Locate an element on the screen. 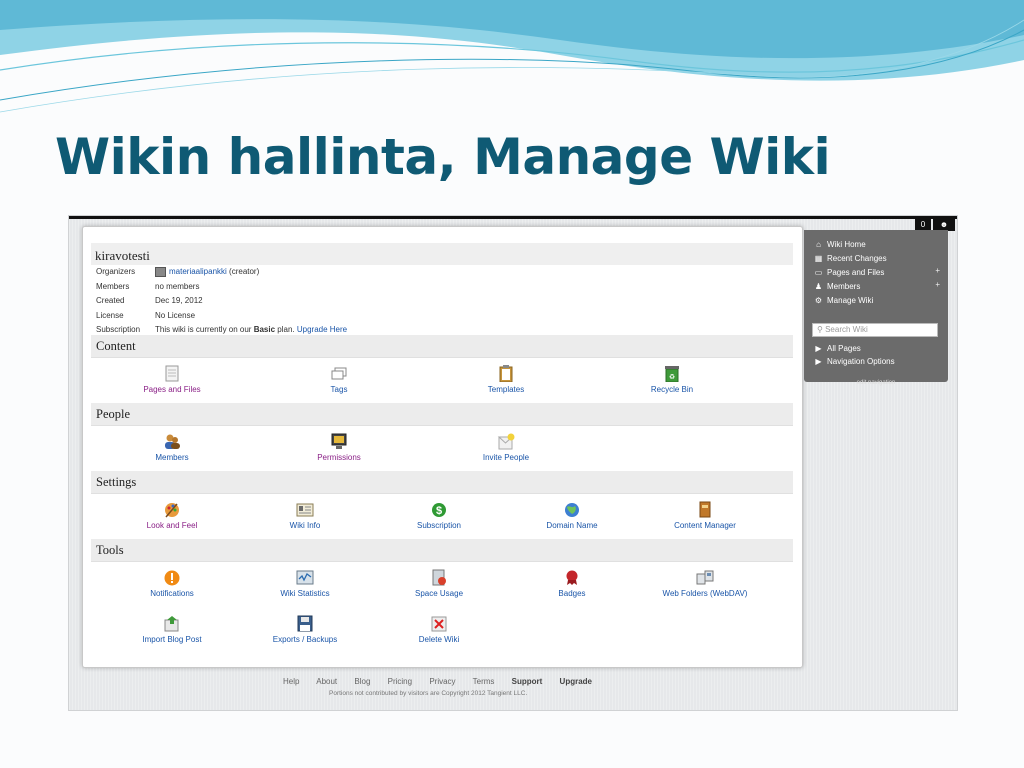 Image resolution: width=1024 pixels, height=768 pixels. nav-label: Members is located at coordinates (844, 286).